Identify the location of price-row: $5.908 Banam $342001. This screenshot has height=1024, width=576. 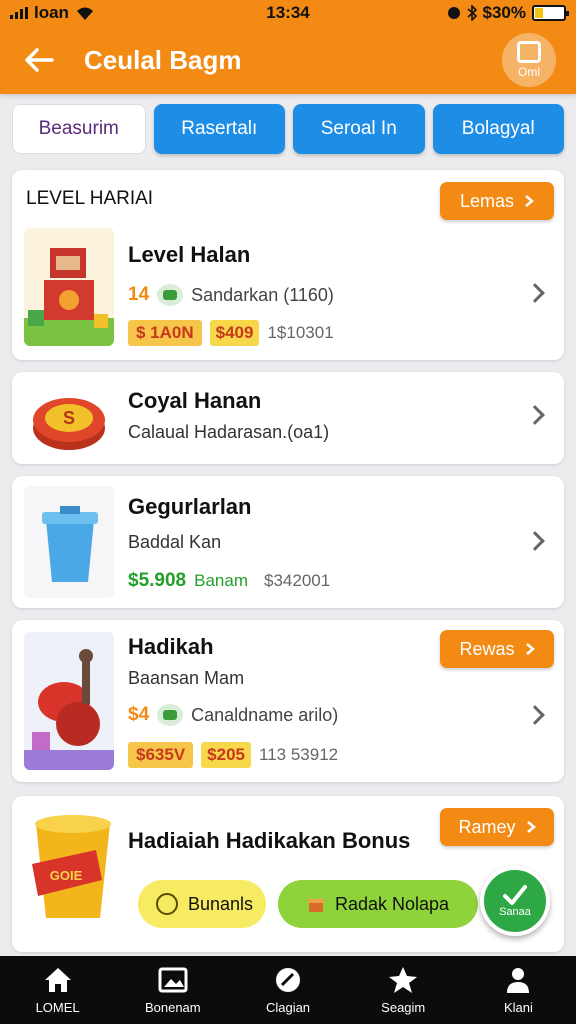
(229, 581).